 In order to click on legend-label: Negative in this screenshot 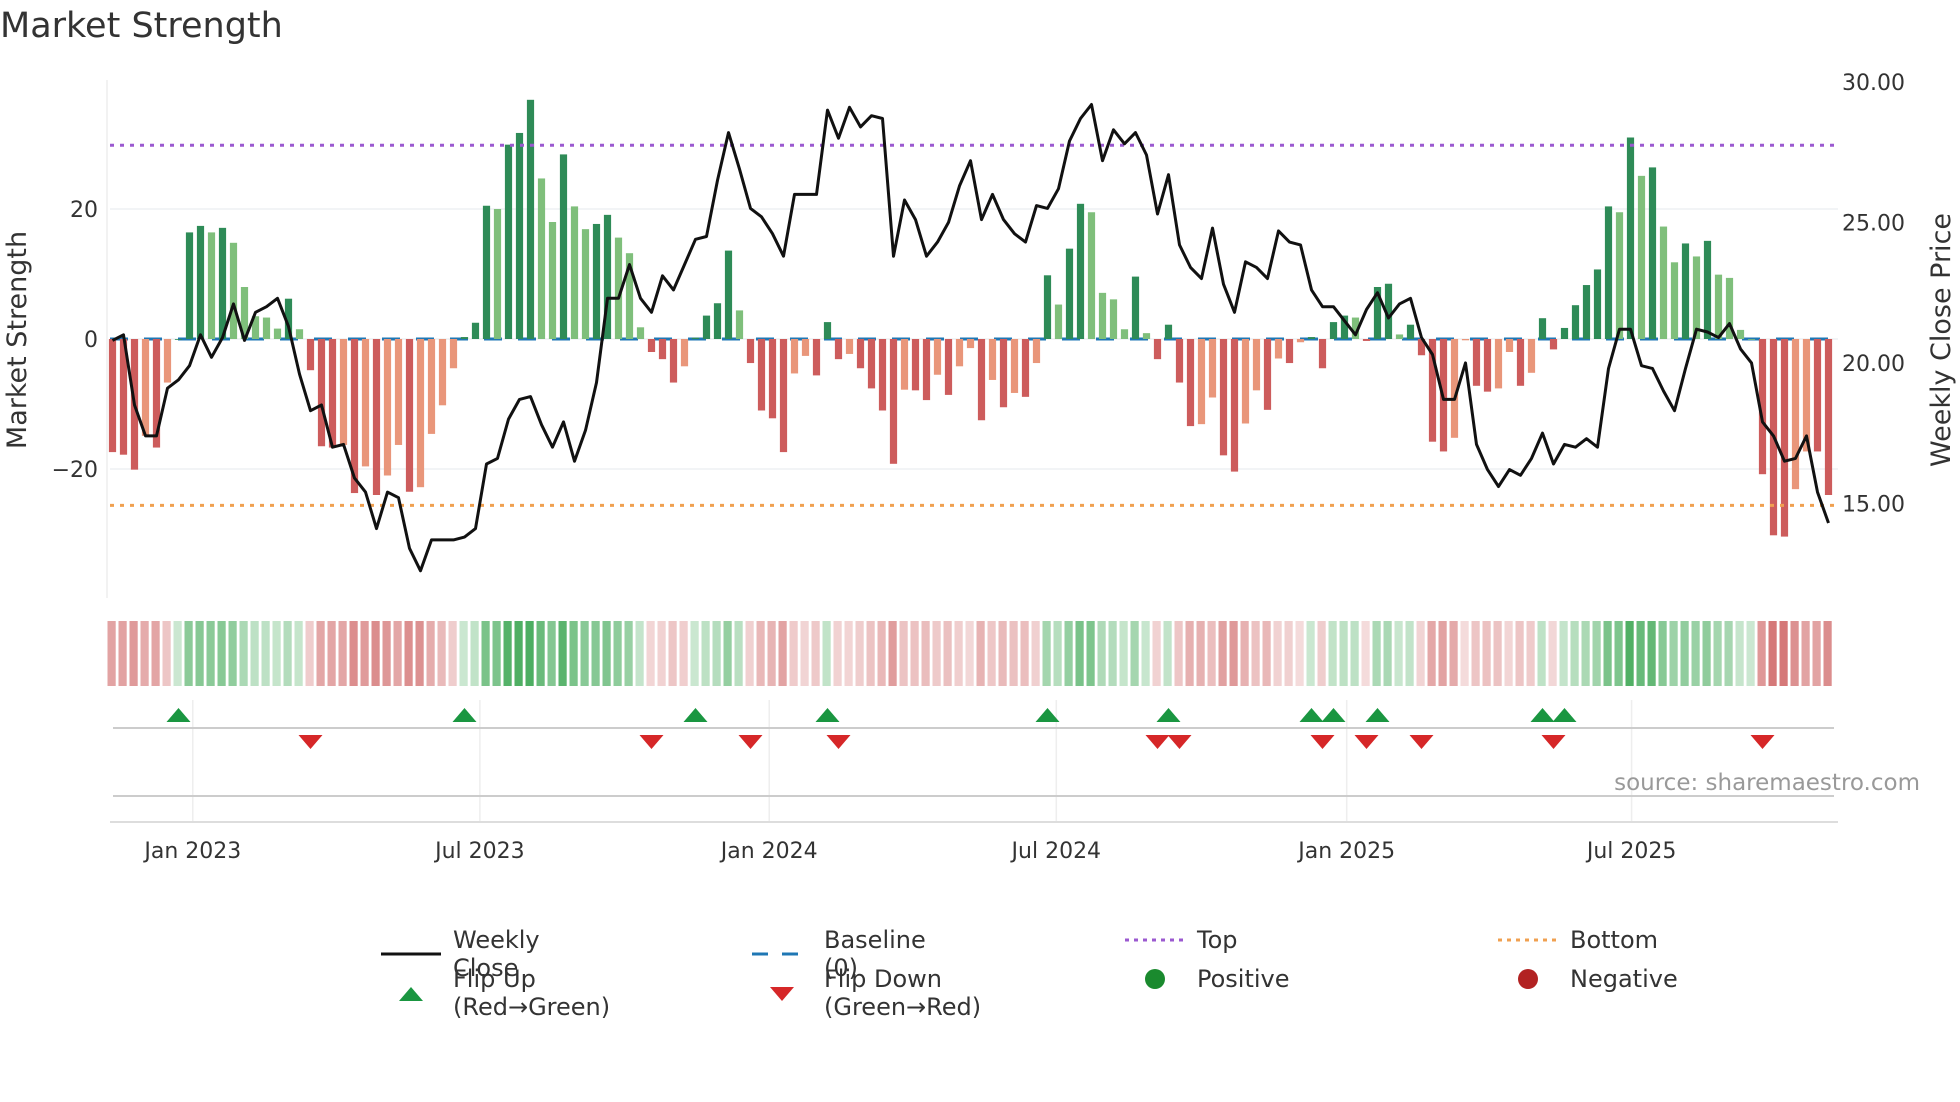, I will do `click(1624, 979)`.